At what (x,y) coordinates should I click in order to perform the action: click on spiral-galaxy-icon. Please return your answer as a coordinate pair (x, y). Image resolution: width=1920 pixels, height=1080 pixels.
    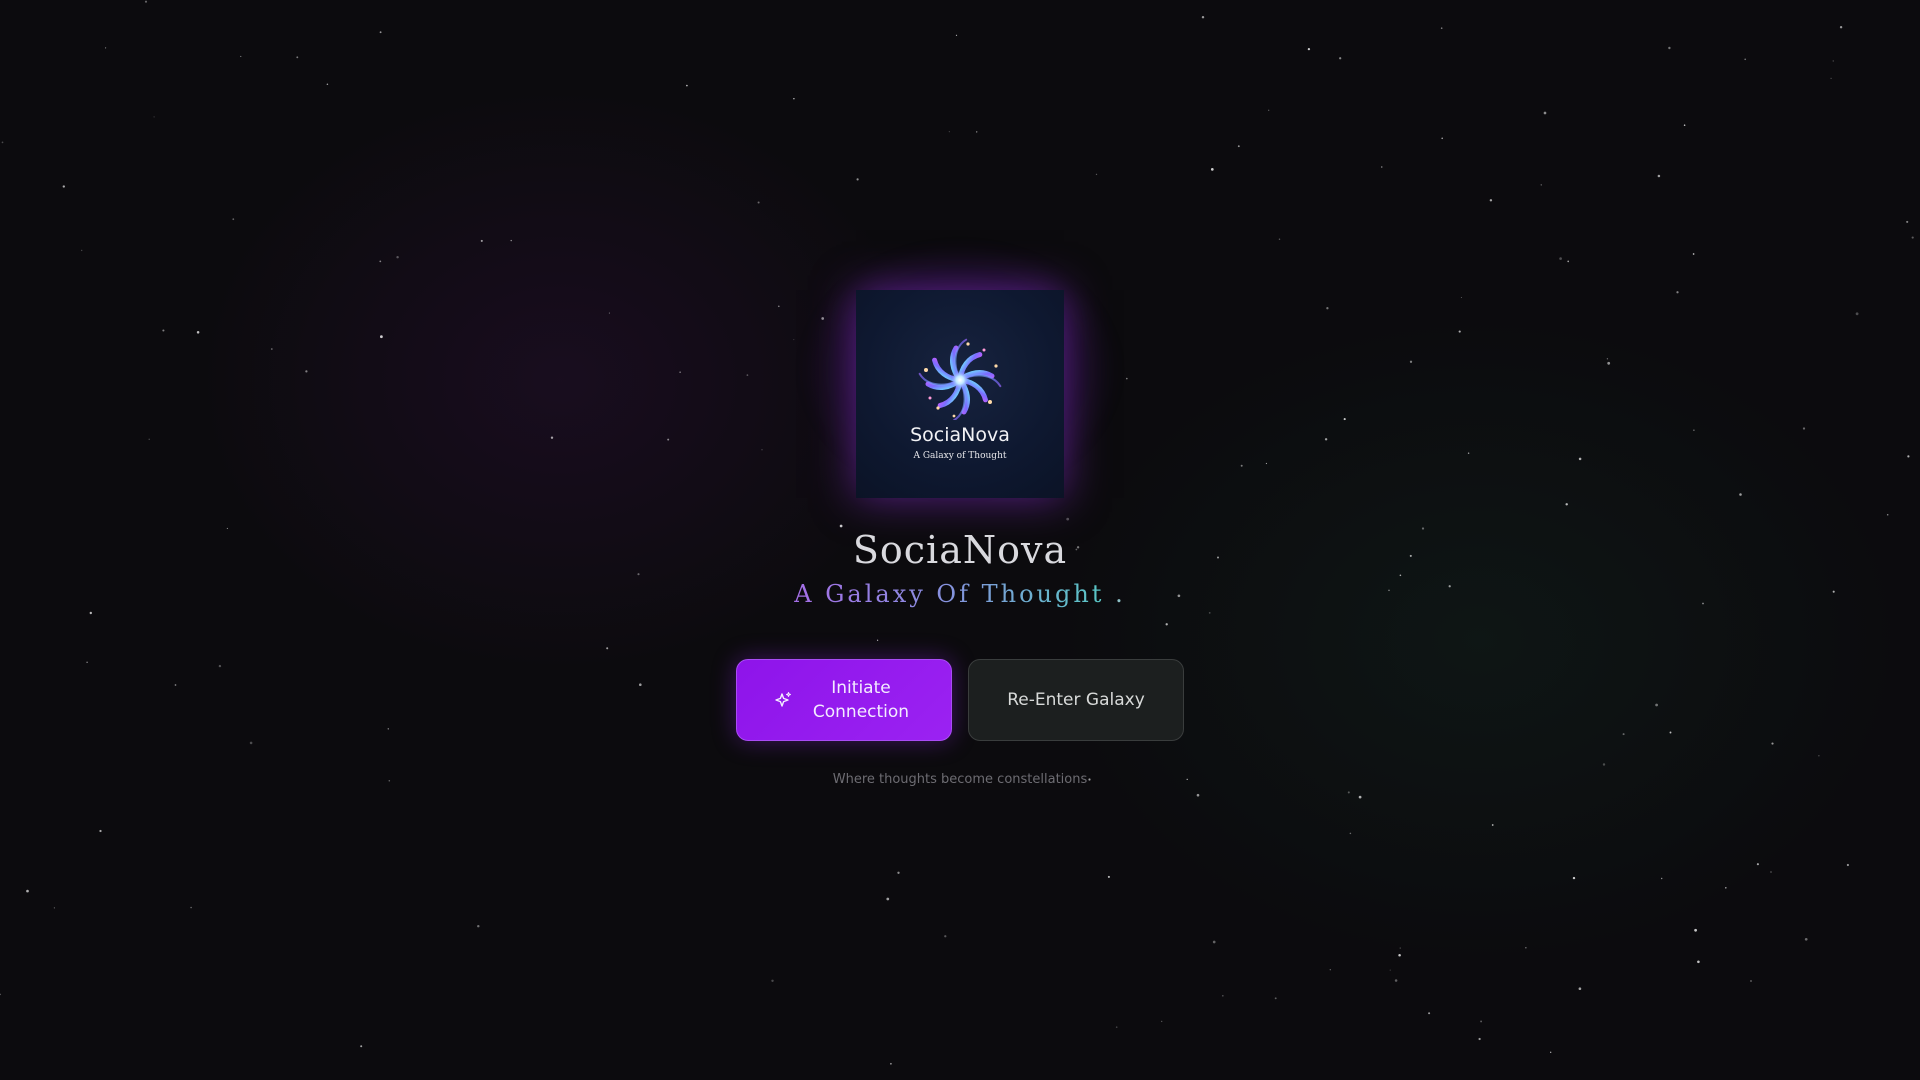
    Looking at the image, I should click on (960, 379).